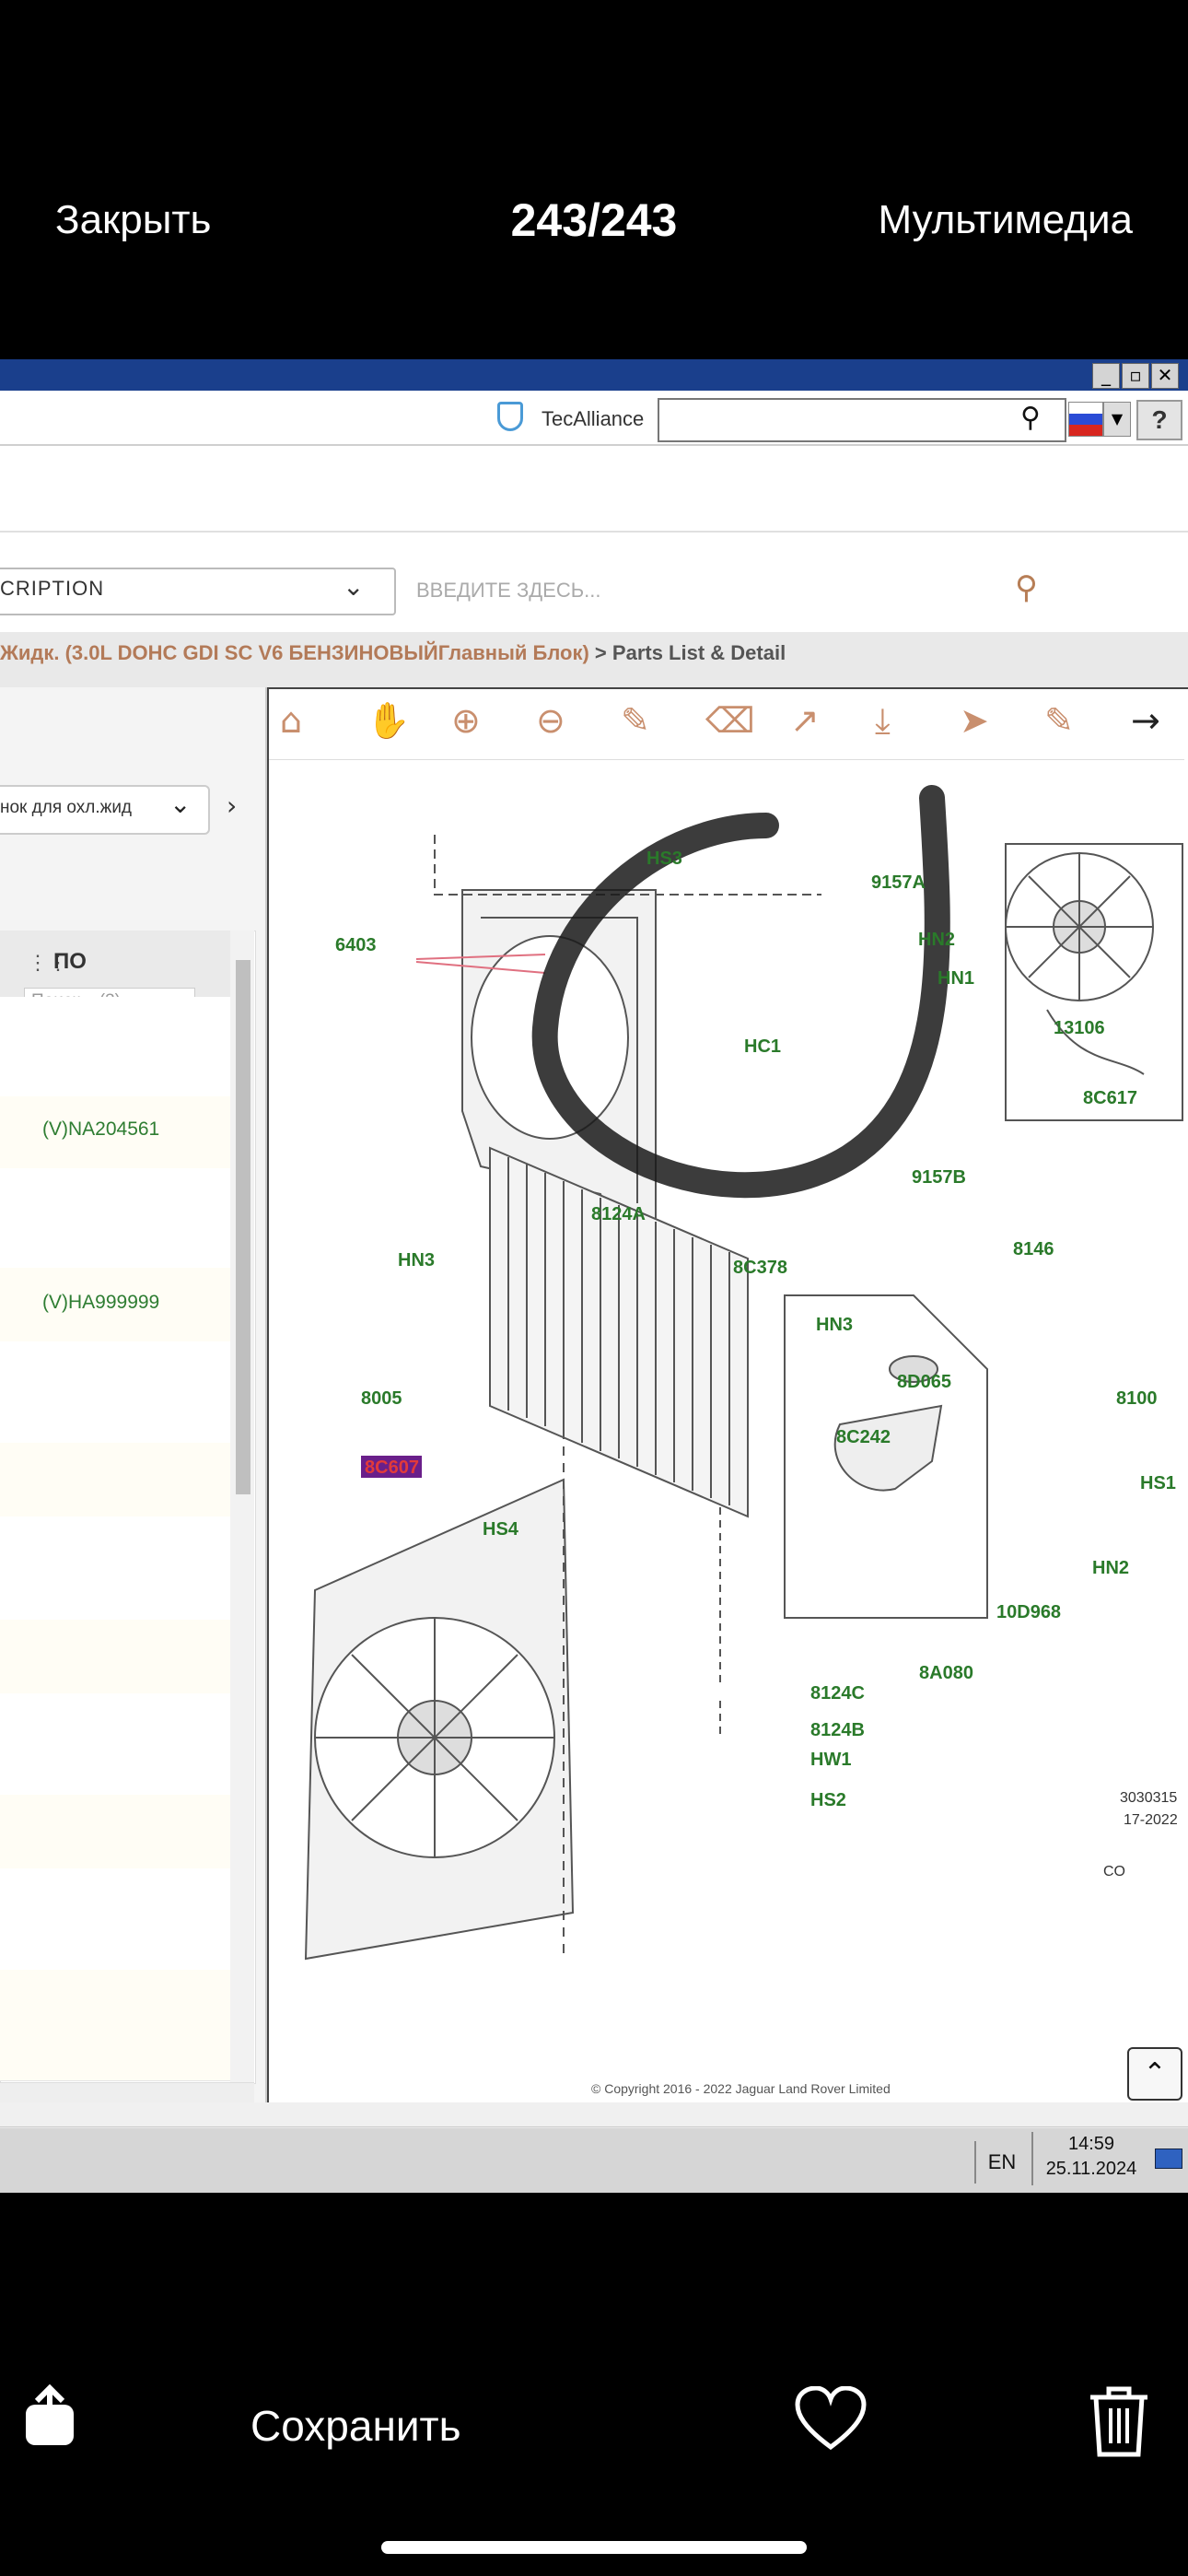 The width and height of the screenshot is (1188, 2576). I want to click on description-select-value: CRIPTION, so click(52, 588).